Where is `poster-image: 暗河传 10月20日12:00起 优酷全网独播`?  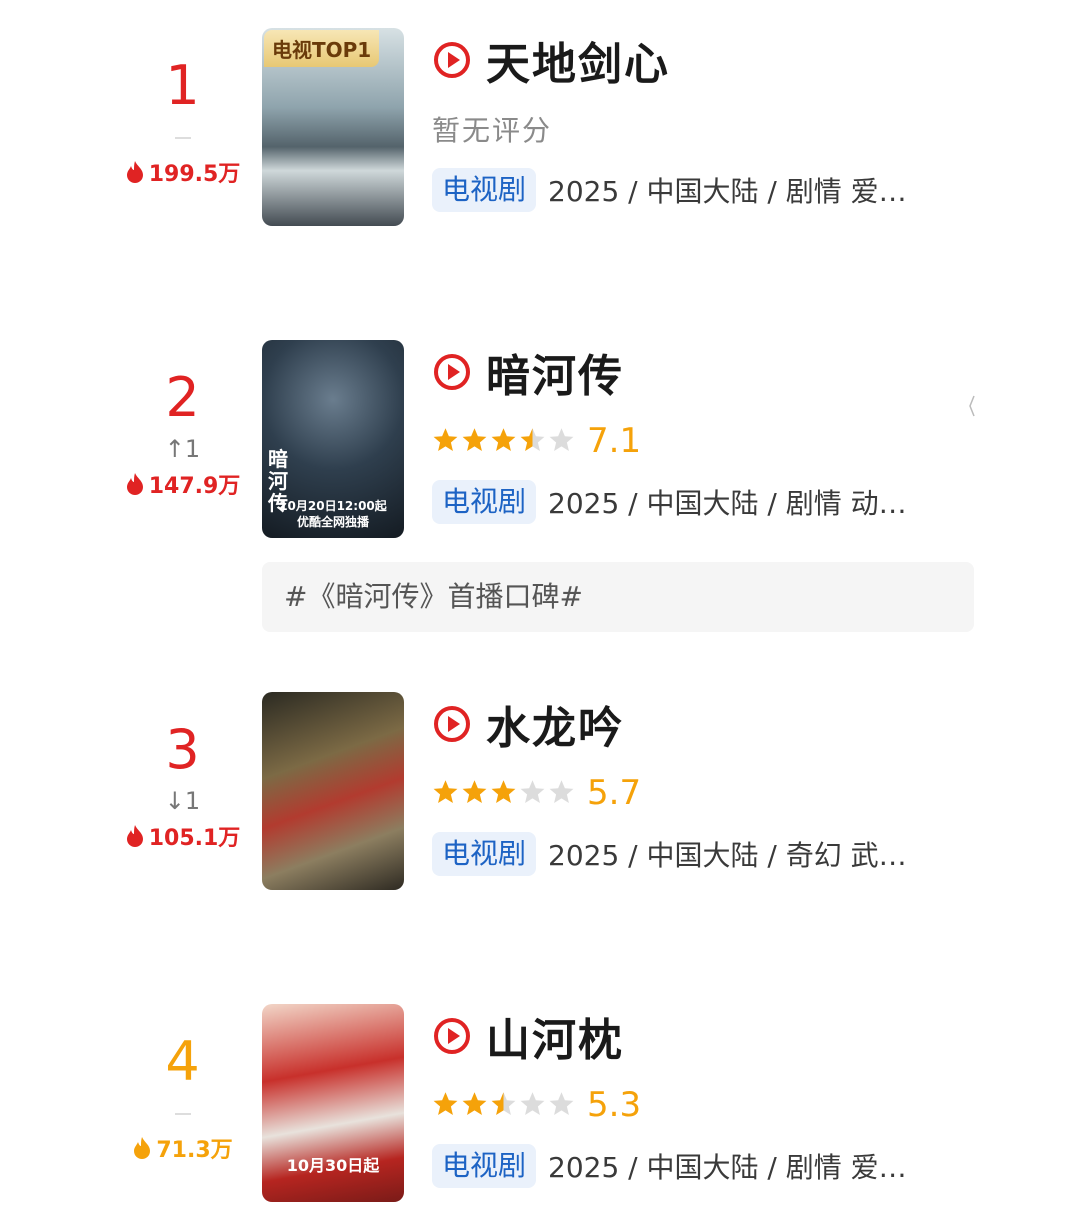
poster-image: 暗河传 10月20日12:00起 优酷全网独播 is located at coordinates (333, 439).